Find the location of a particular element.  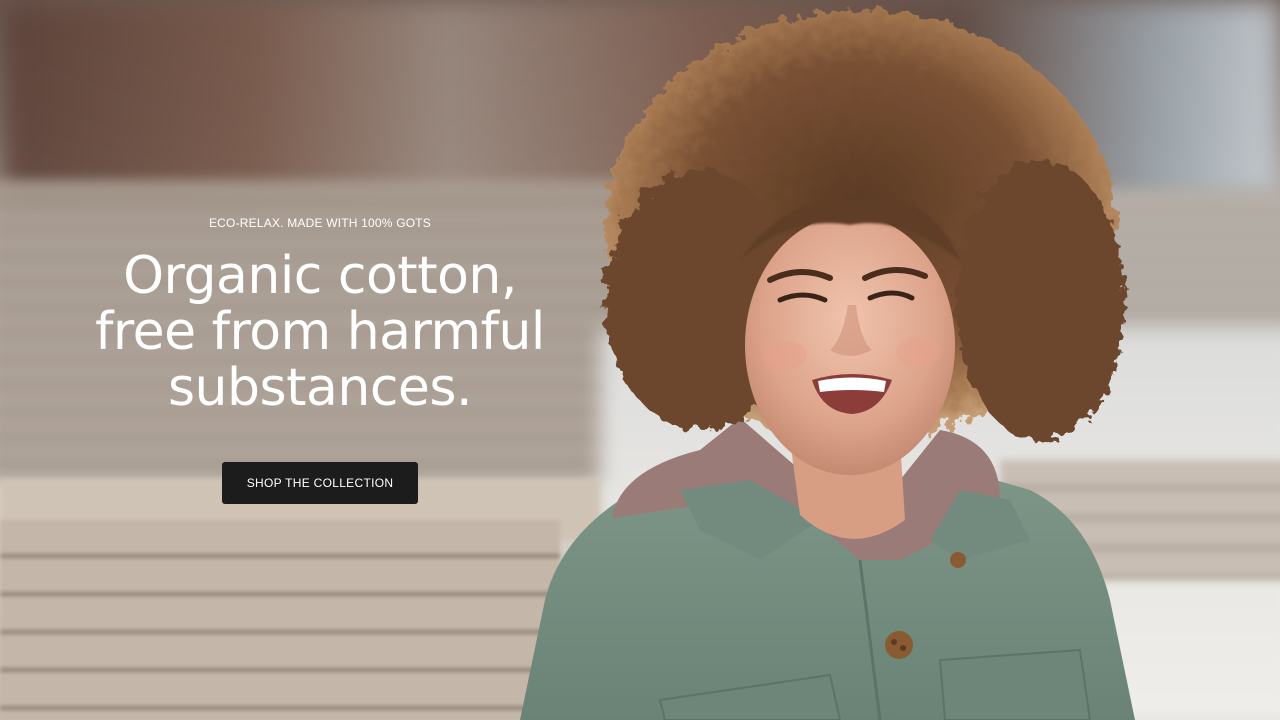

headline-line: Organic cotton, is located at coordinates (320, 276).